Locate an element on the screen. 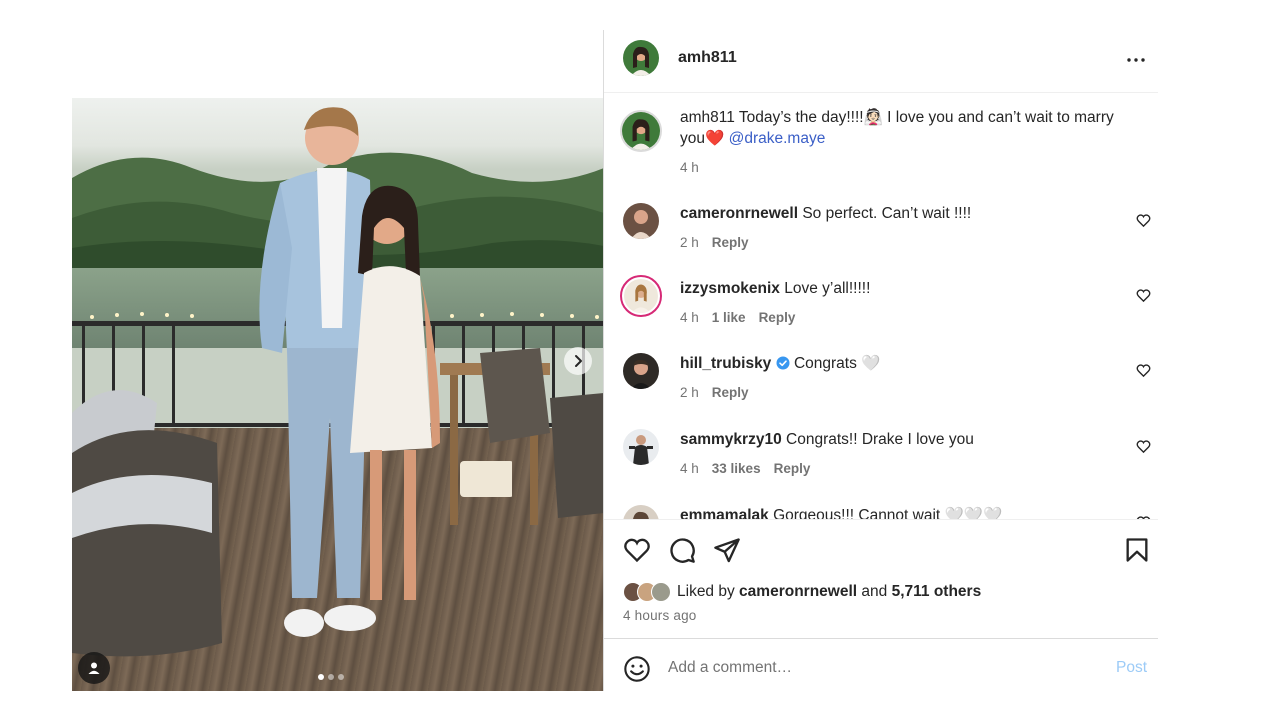 The image size is (1280, 720). caption-time: 4 h is located at coordinates (689, 167).